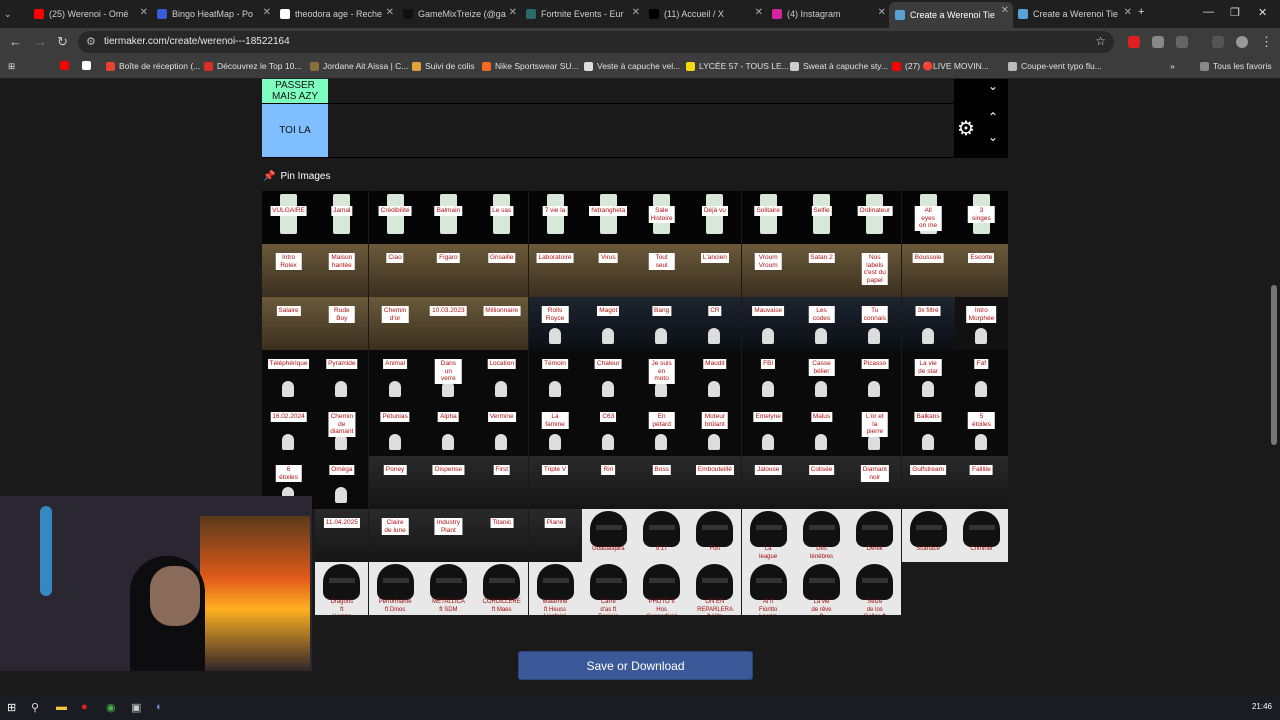  What do you see at coordinates (981, 429) in the screenshot?
I see `tier-item-card: 5 étoiles` at bounding box center [981, 429].